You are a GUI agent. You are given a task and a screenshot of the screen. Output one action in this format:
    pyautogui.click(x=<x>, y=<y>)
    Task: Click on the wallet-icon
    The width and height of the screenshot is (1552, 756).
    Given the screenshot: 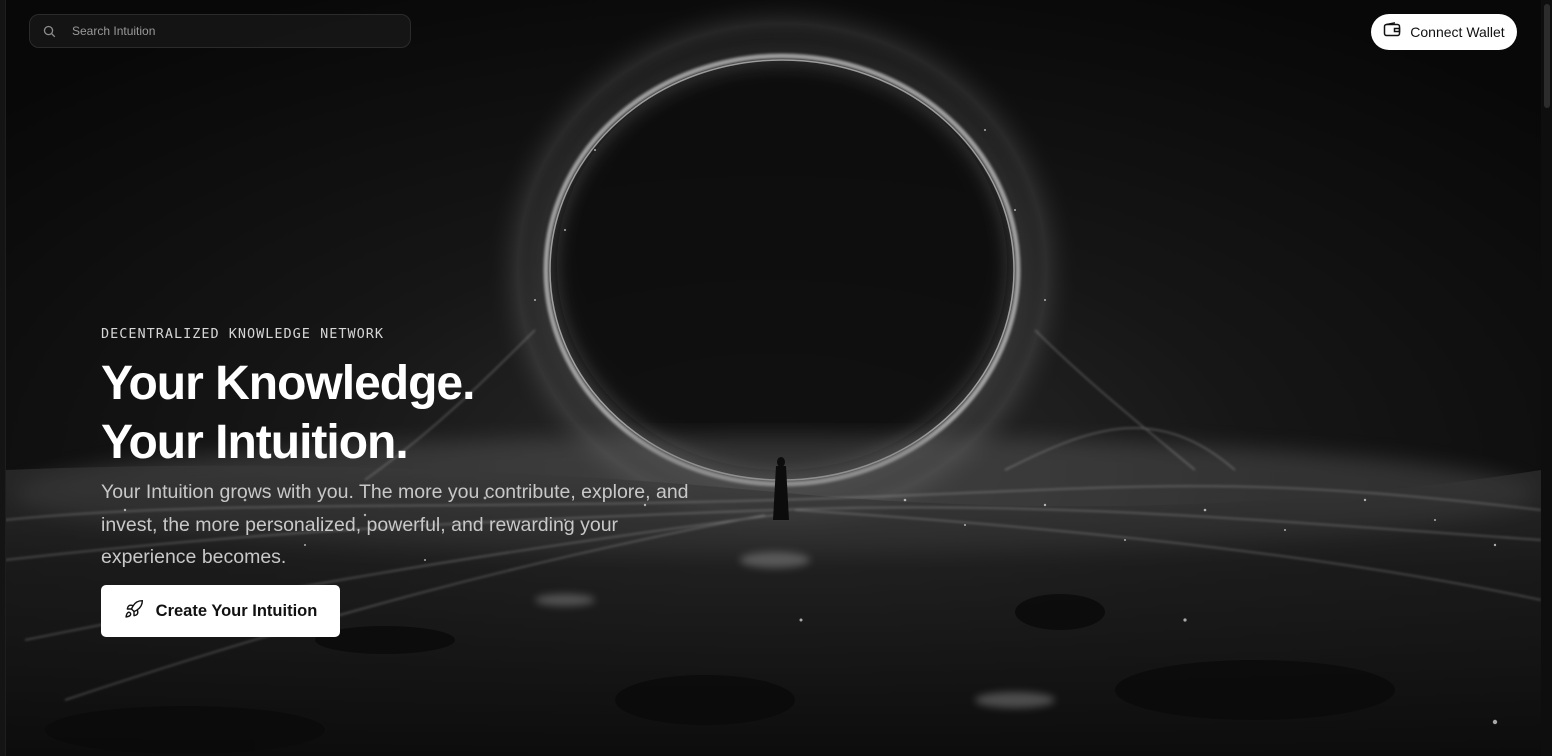 What is the action you would take?
    pyautogui.click(x=1392, y=32)
    